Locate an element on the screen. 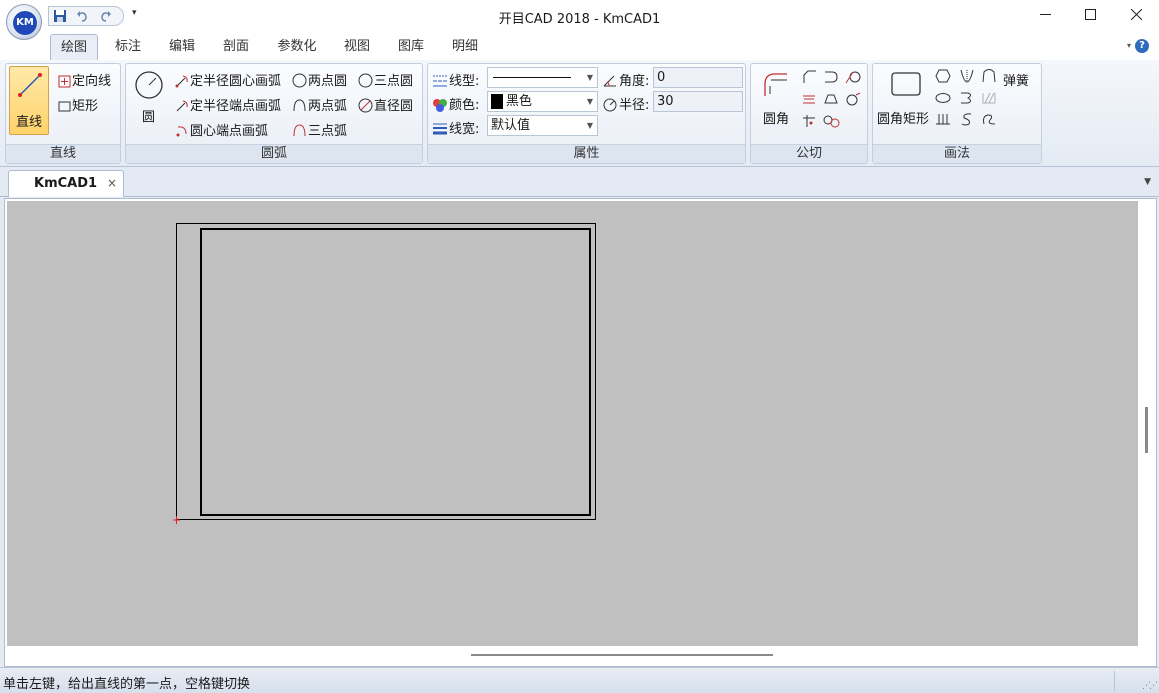  color-select: 黑色 ▼ is located at coordinates (542, 101).